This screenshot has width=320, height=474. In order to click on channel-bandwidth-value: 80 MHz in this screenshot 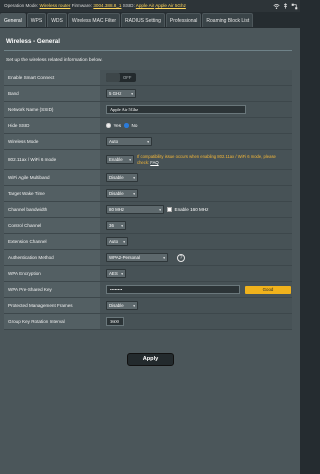, I will do `click(117, 209)`.